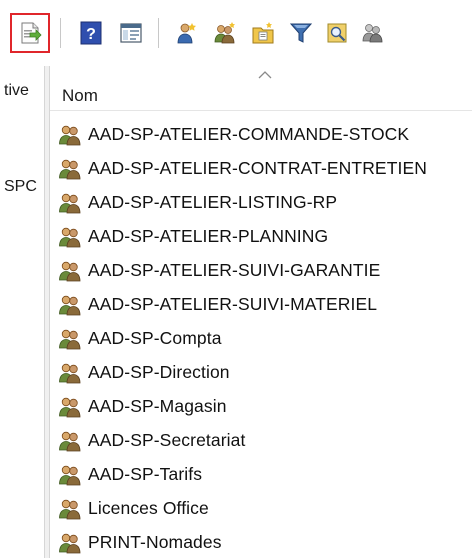 The image size is (472, 558). I want to click on list-item-label: AAD-SP-Direction, so click(159, 372).